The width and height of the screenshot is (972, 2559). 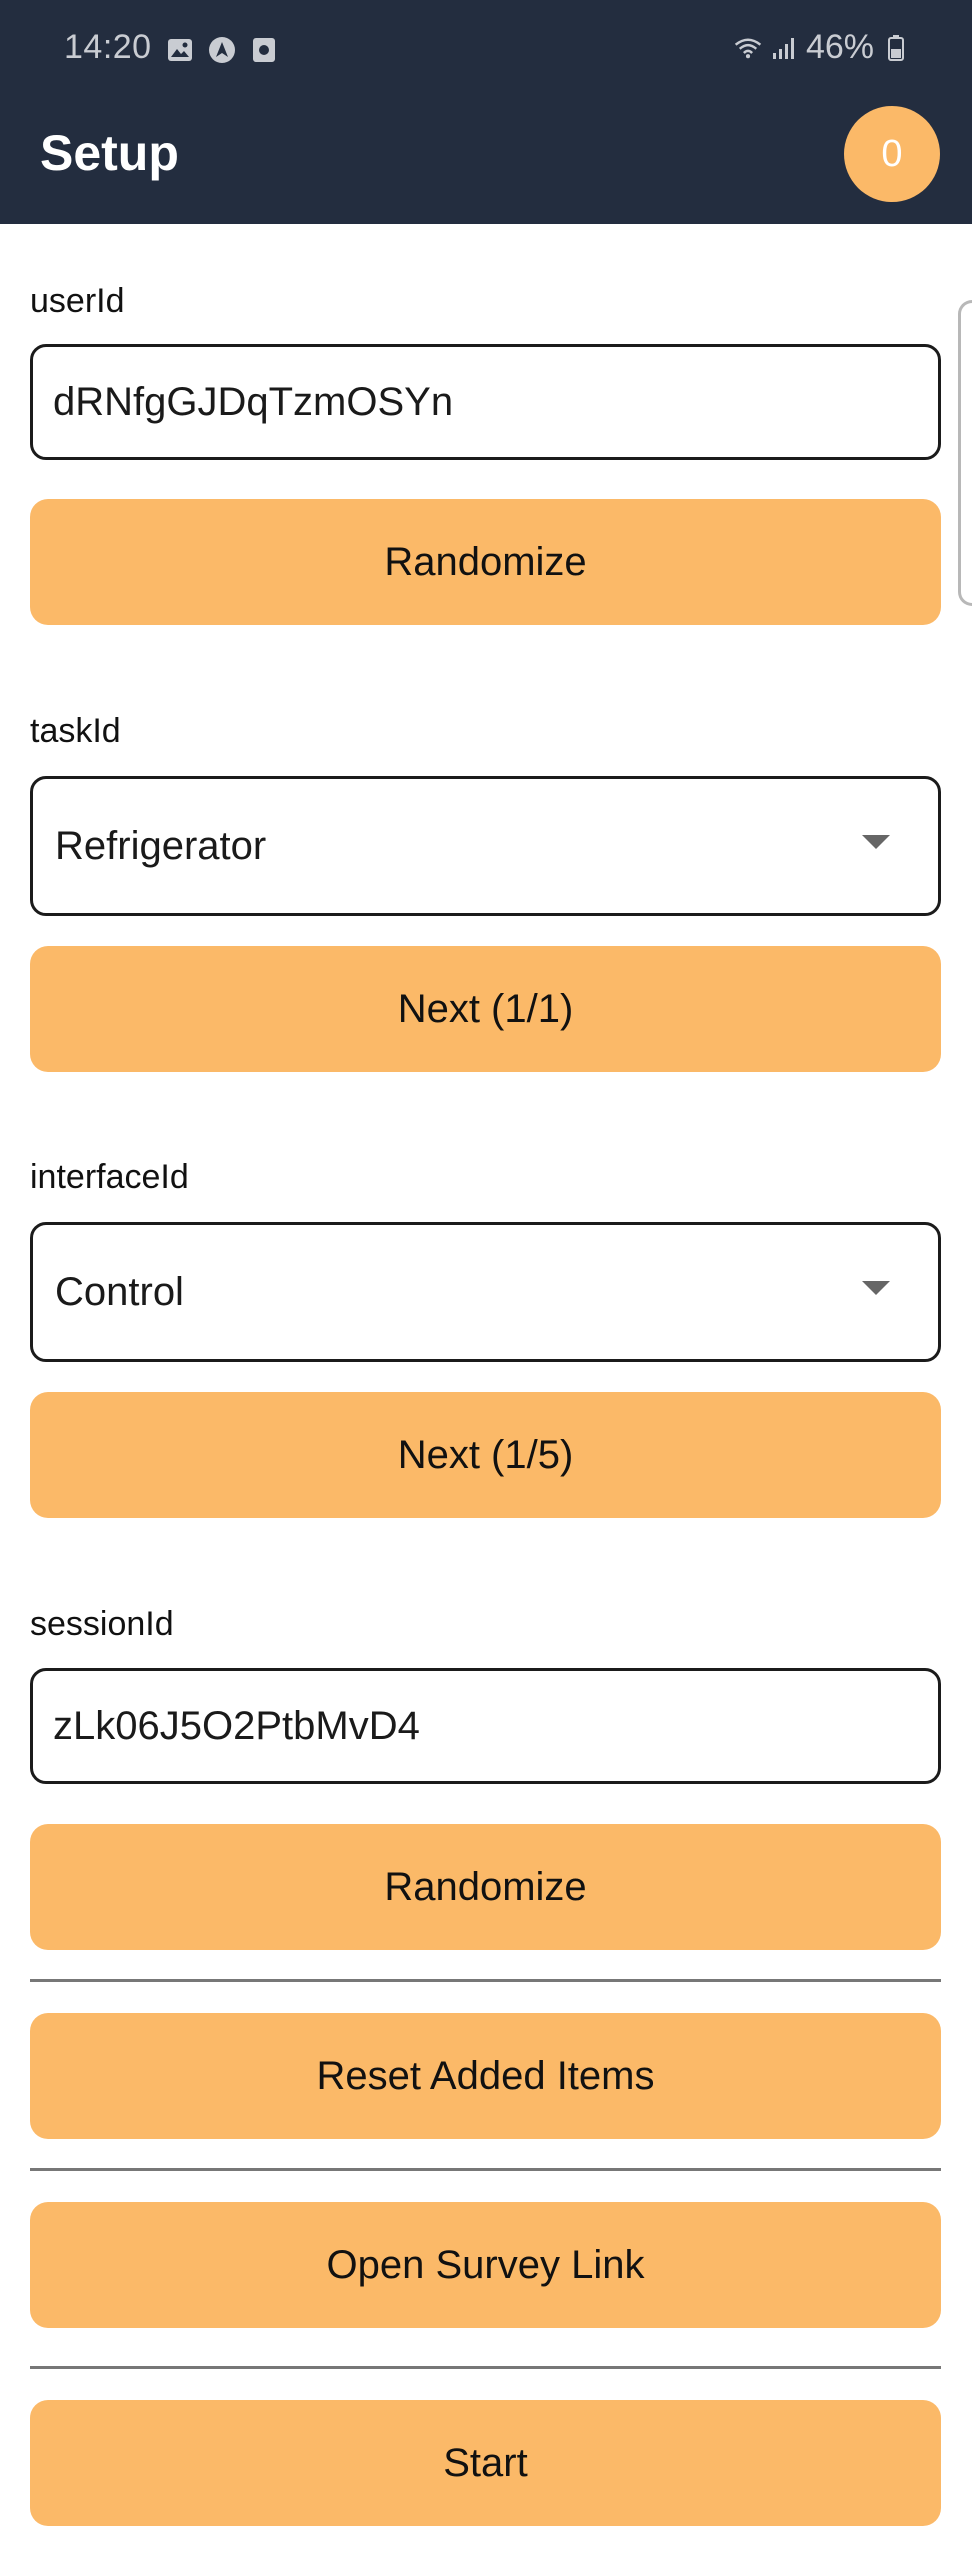 What do you see at coordinates (748, 48) in the screenshot?
I see `wifi-icon` at bounding box center [748, 48].